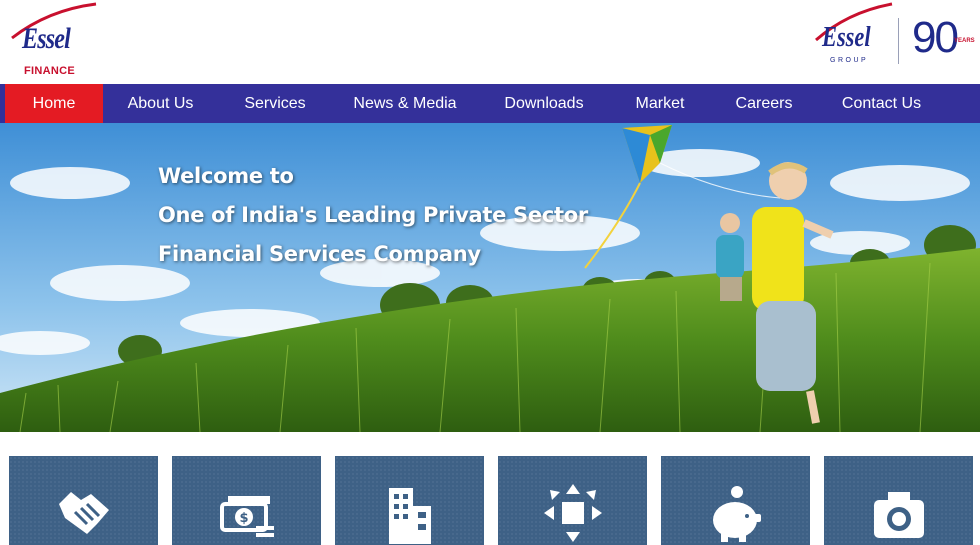 Image resolution: width=980 pixels, height=545 pixels. I want to click on essel-group-logo: Essel GROUP 90 YEARS, so click(896, 41).